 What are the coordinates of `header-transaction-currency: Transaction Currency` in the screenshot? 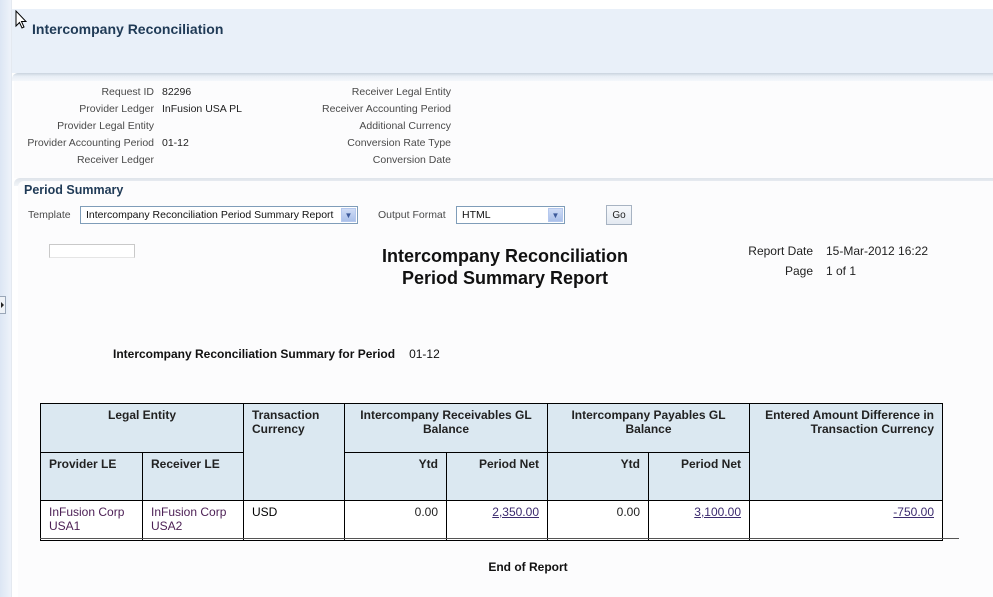 It's located at (294, 452).